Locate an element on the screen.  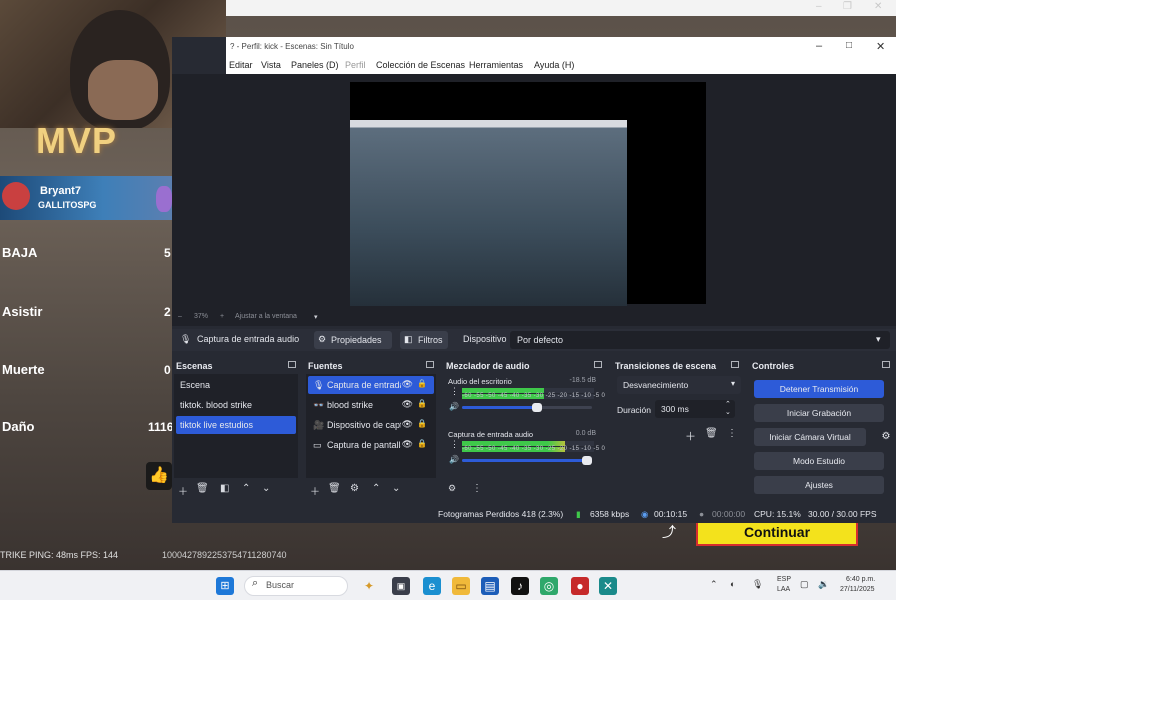
task-view-icon: ▣ is located at coordinates (401, 586).